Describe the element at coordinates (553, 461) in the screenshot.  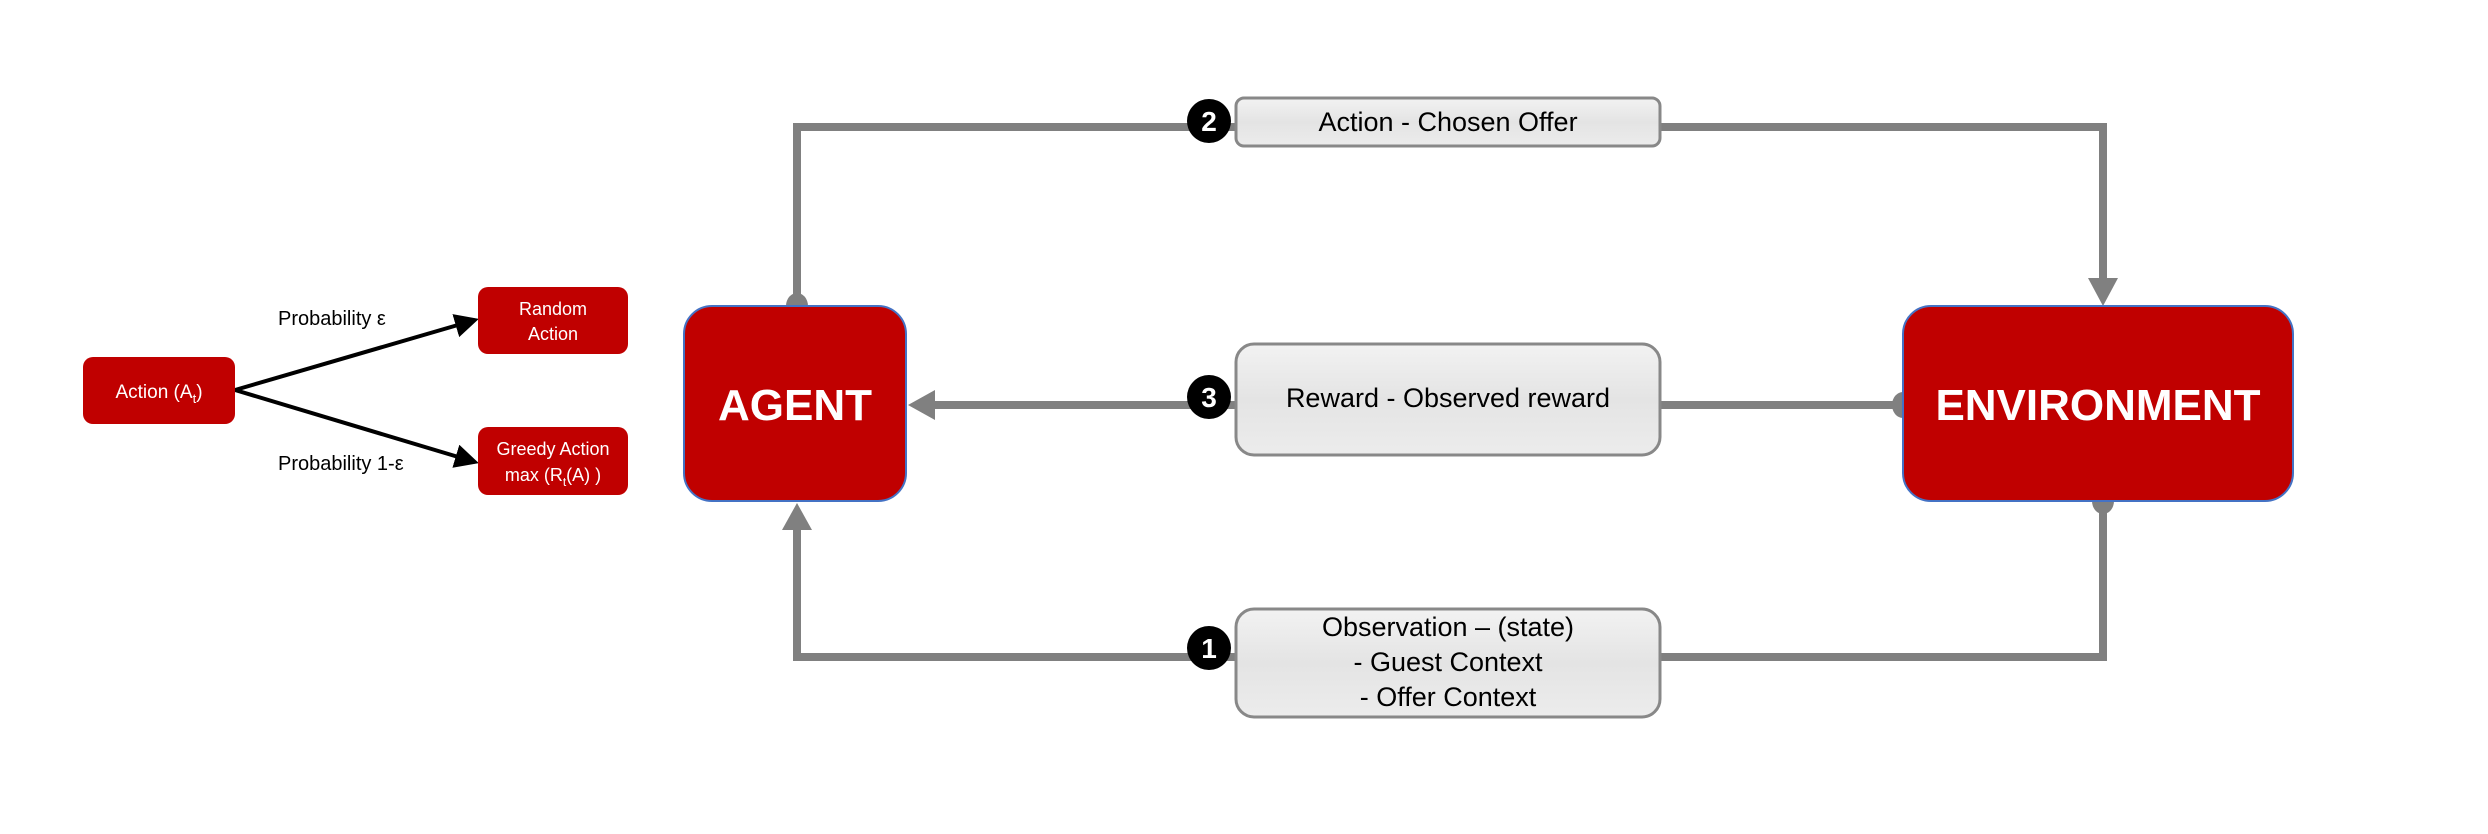
I see `greedy-action-box: Greedy Action max (Rt(A) )` at that location.